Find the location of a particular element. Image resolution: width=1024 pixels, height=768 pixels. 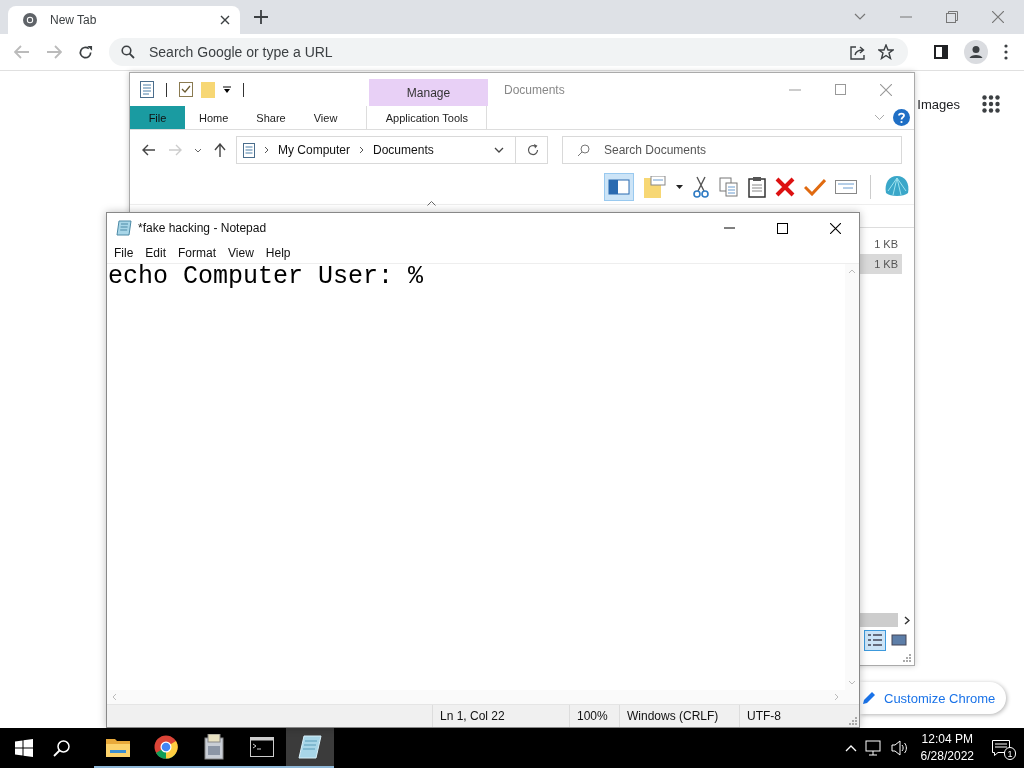

notification-center-button: 1 is located at coordinates (1004, 748).